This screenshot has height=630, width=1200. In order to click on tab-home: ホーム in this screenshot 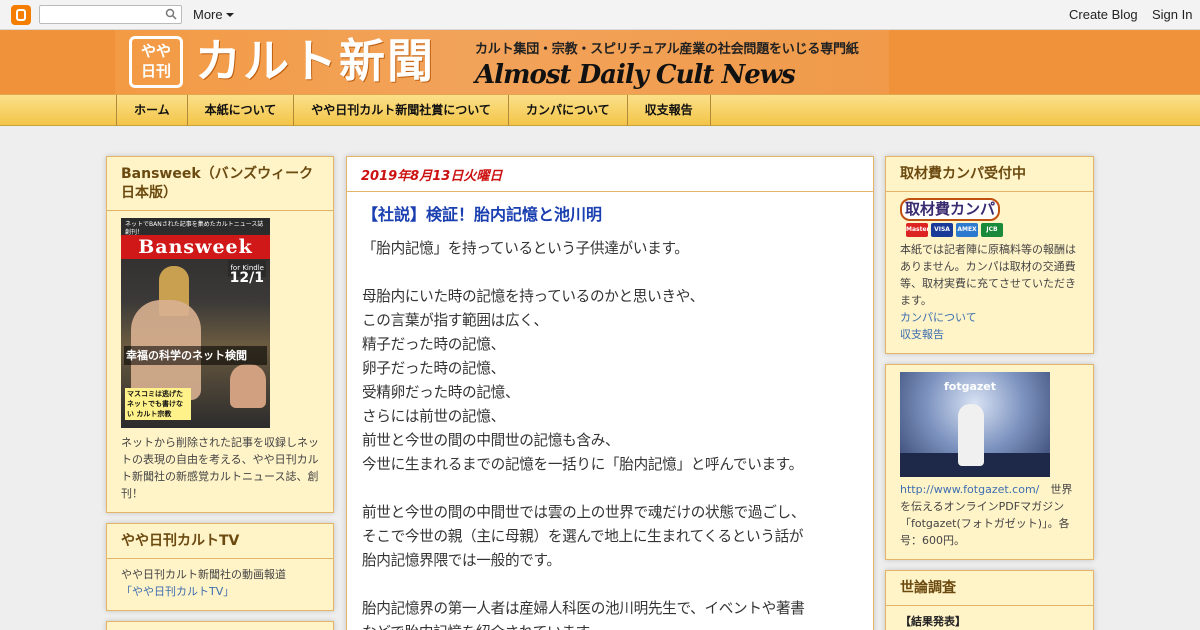, I will do `click(152, 110)`.